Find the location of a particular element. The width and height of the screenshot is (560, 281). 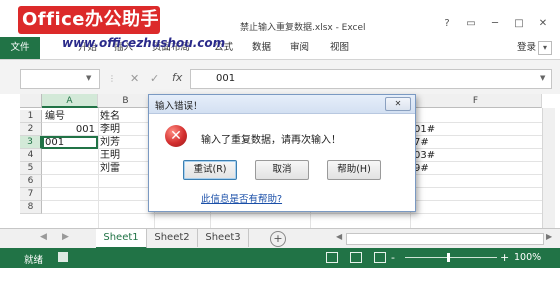

tab-file: 文件 is located at coordinates (20, 48).